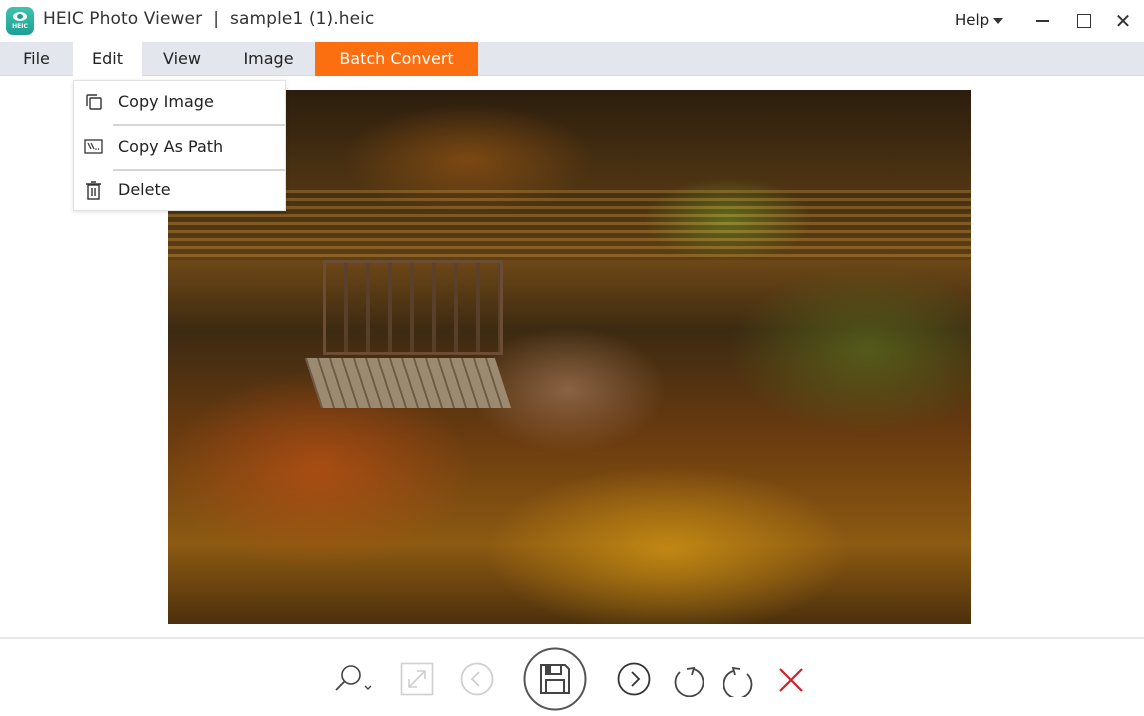 This screenshot has height=716, width=1144. I want to click on batch-convert-button: Batch Convert, so click(396, 59).